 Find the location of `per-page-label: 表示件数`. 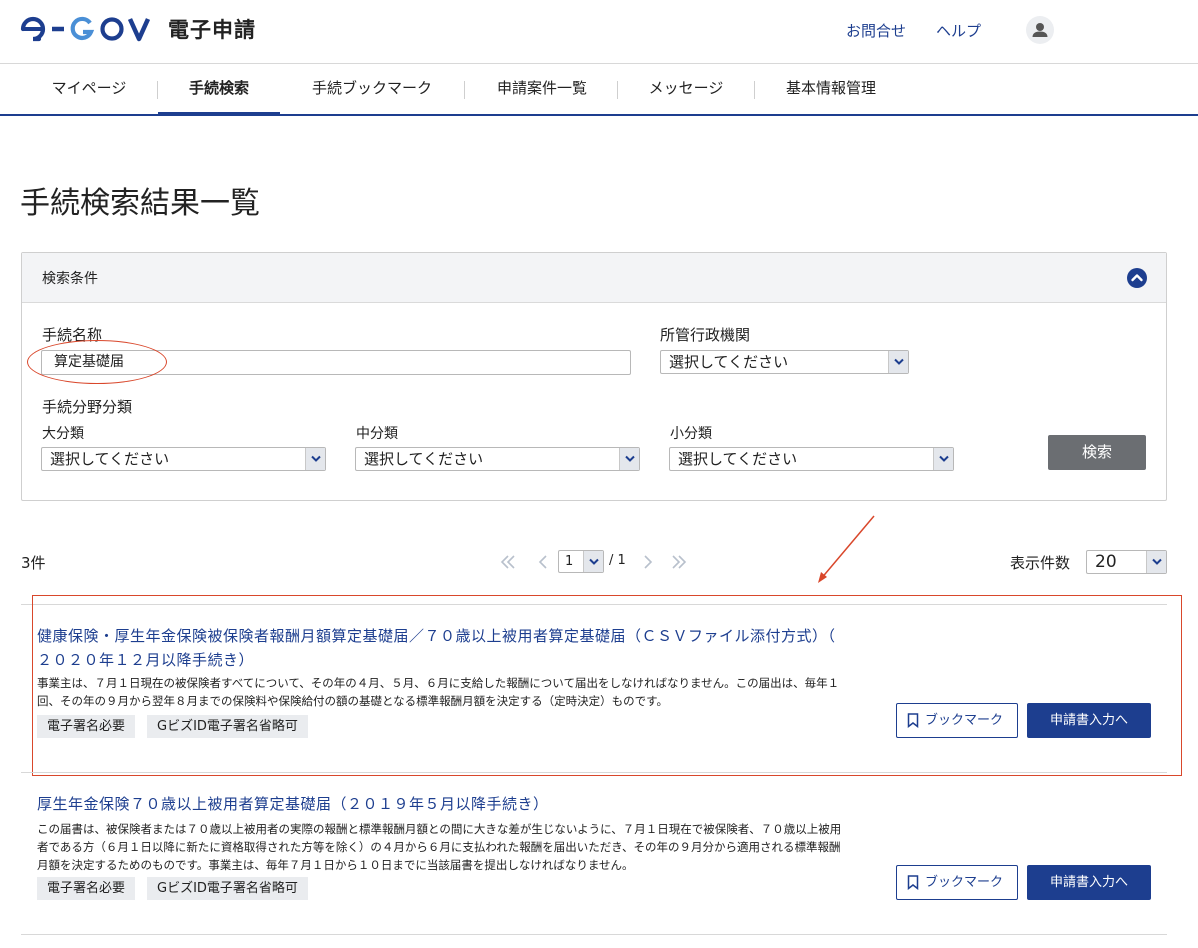

per-page-label: 表示件数 is located at coordinates (1040, 563).